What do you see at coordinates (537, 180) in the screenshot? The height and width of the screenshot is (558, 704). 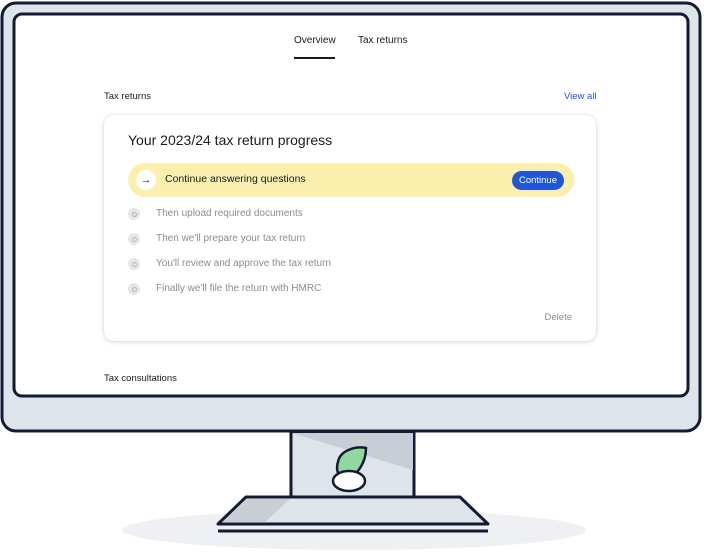 I see `continue-button: Continue` at bounding box center [537, 180].